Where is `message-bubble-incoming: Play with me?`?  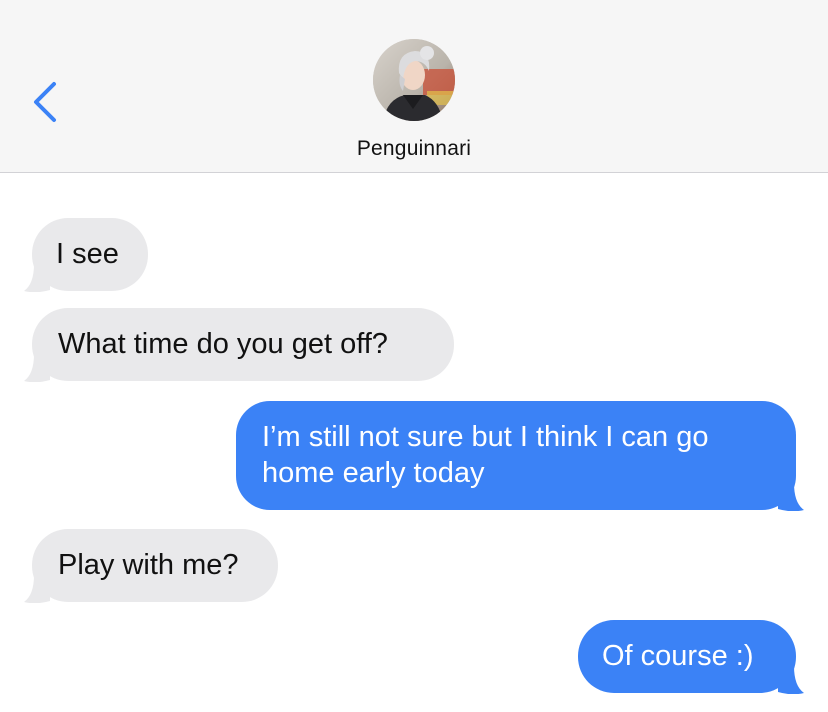
message-bubble-incoming: Play with me? is located at coordinates (151, 566).